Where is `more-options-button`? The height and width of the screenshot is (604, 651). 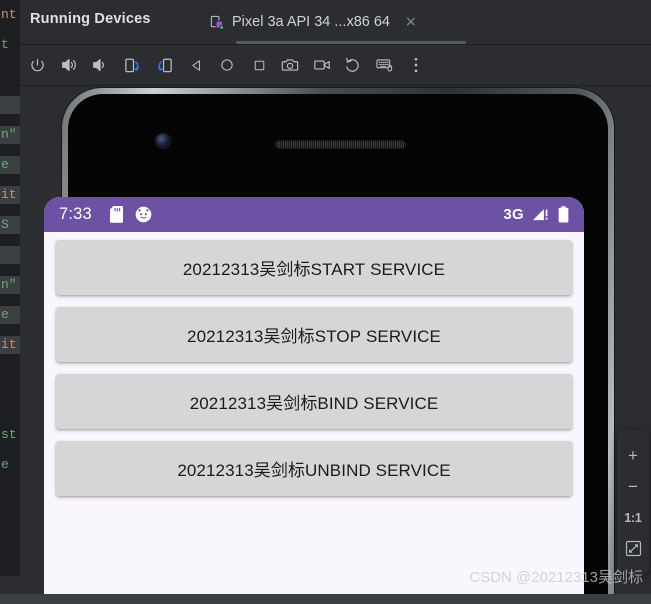 more-options-button is located at coordinates (416, 65).